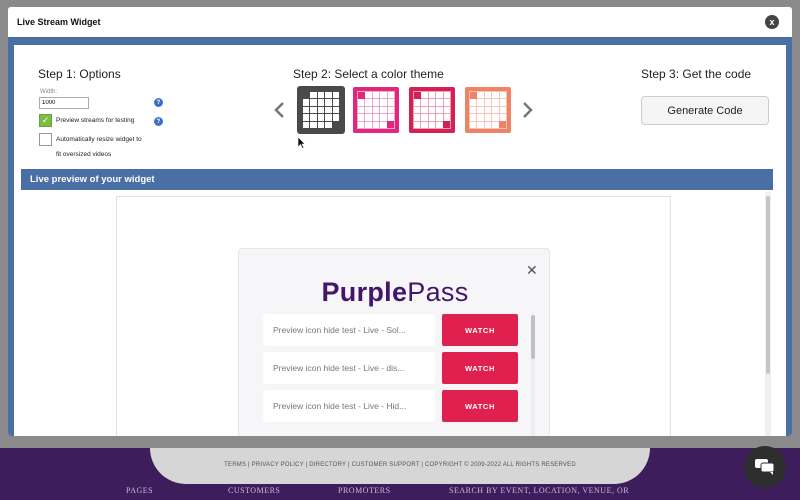 The height and width of the screenshot is (500, 800). Describe the element at coordinates (99, 139) in the screenshot. I see `auto-resize-label-line1: Automatically resize widget to` at that location.